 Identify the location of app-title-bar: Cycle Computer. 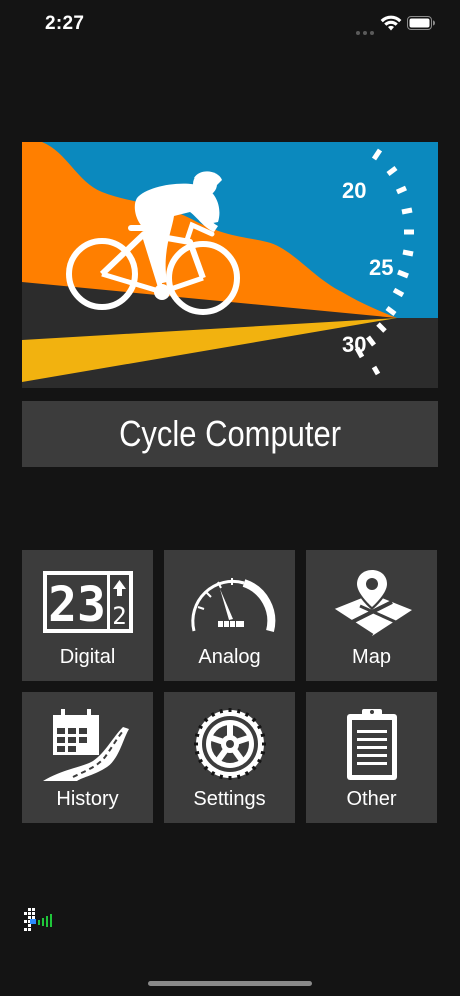
(230, 434).